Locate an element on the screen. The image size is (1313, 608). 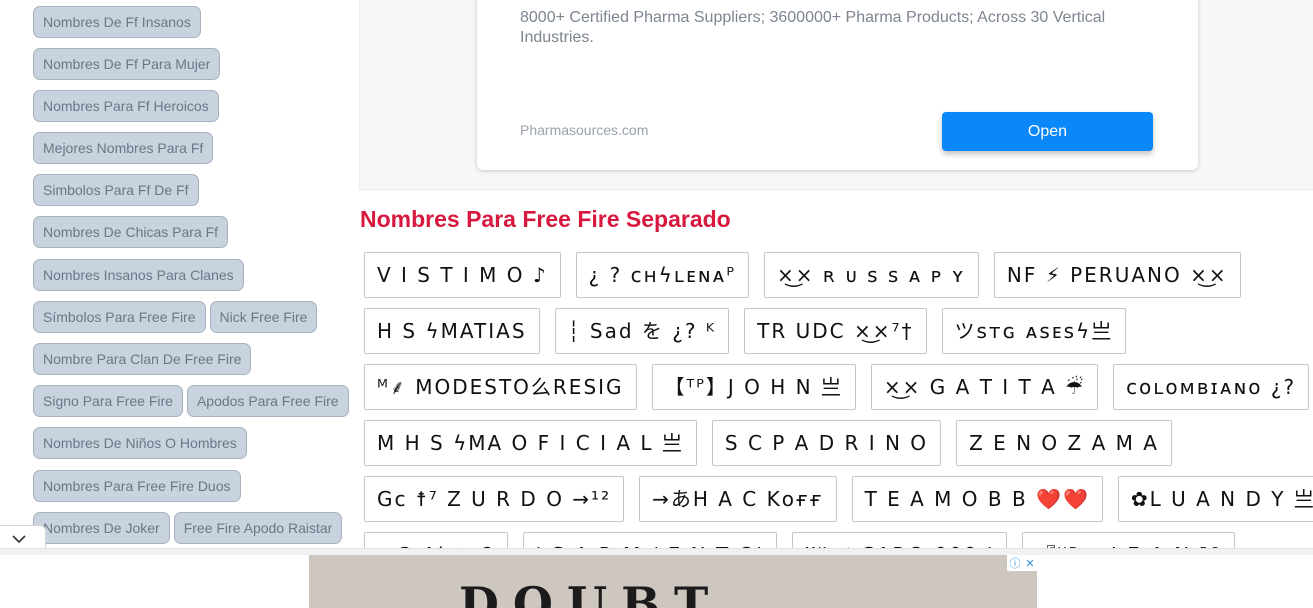
name-copy-box: Z E N O Z A M A is located at coordinates (1064, 443).